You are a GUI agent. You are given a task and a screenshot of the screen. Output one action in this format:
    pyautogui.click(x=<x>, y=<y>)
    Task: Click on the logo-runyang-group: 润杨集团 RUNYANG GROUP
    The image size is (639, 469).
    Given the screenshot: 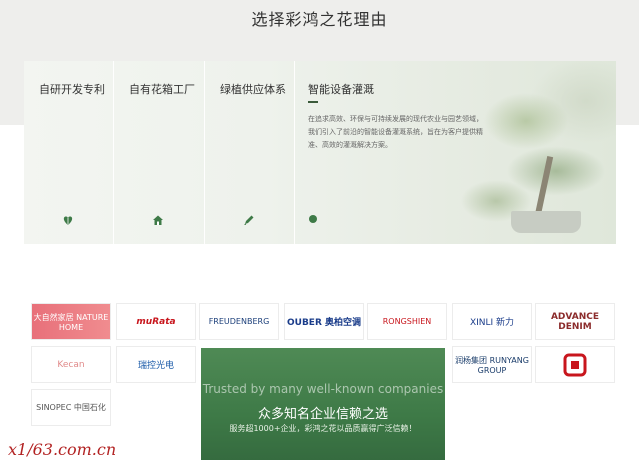 What is the action you would take?
    pyautogui.click(x=492, y=364)
    